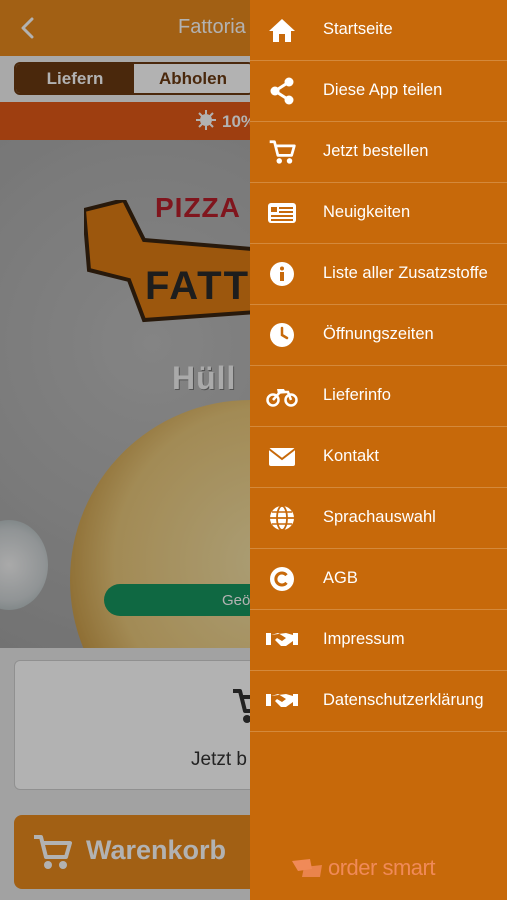 Image resolution: width=507 pixels, height=900 pixels. Describe the element at coordinates (351, 456) in the screenshot. I see `menu-label: Kontakt` at that location.